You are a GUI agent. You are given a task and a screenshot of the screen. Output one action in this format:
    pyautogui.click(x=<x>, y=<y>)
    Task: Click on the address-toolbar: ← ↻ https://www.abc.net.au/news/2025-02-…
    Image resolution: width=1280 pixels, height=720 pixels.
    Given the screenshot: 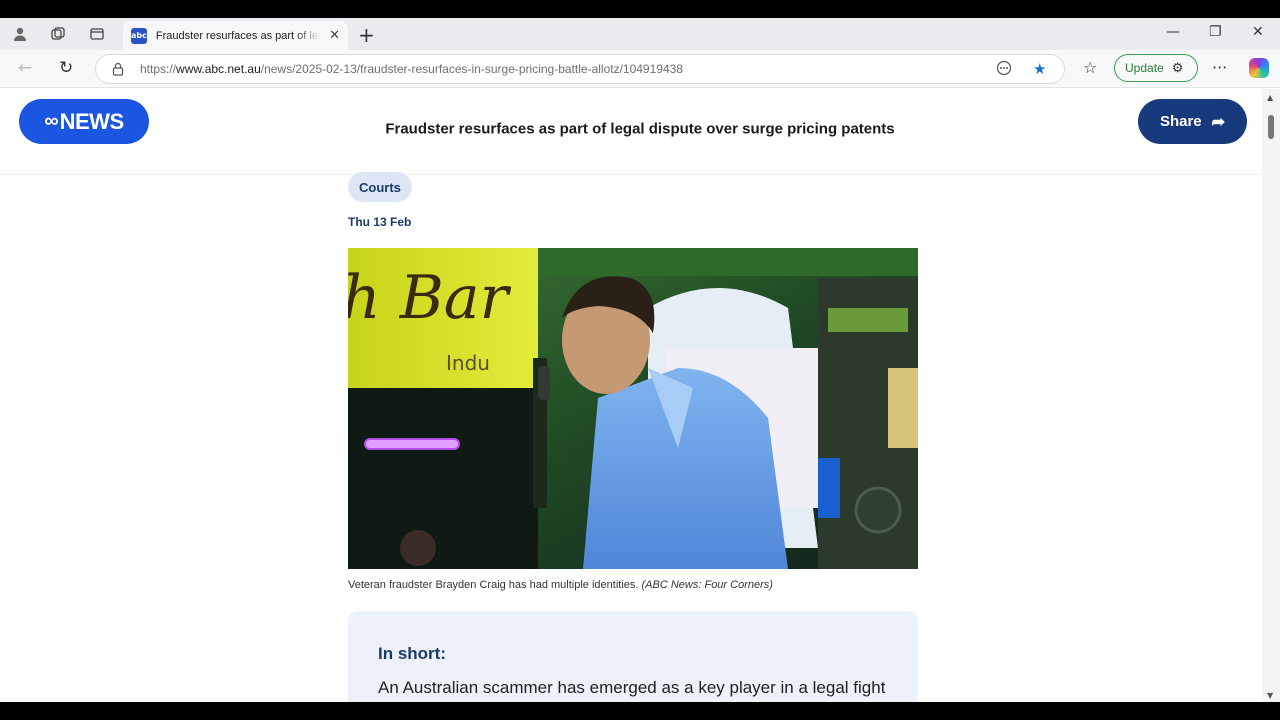 What is the action you would take?
    pyautogui.click(x=640, y=69)
    